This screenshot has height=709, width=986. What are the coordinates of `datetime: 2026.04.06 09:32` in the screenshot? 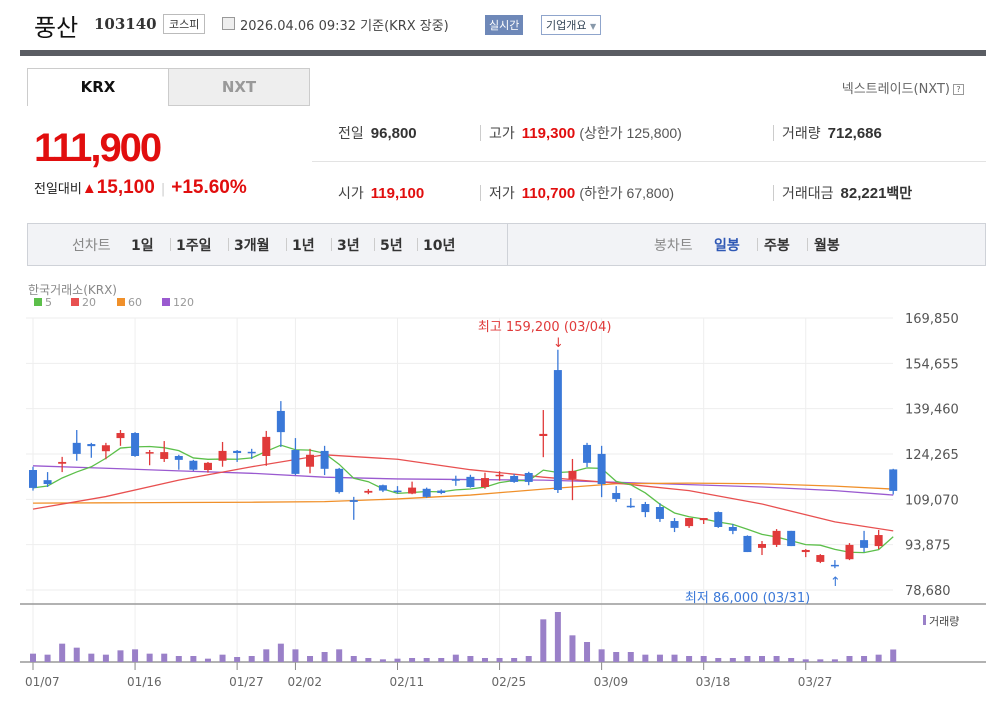 It's located at (298, 26).